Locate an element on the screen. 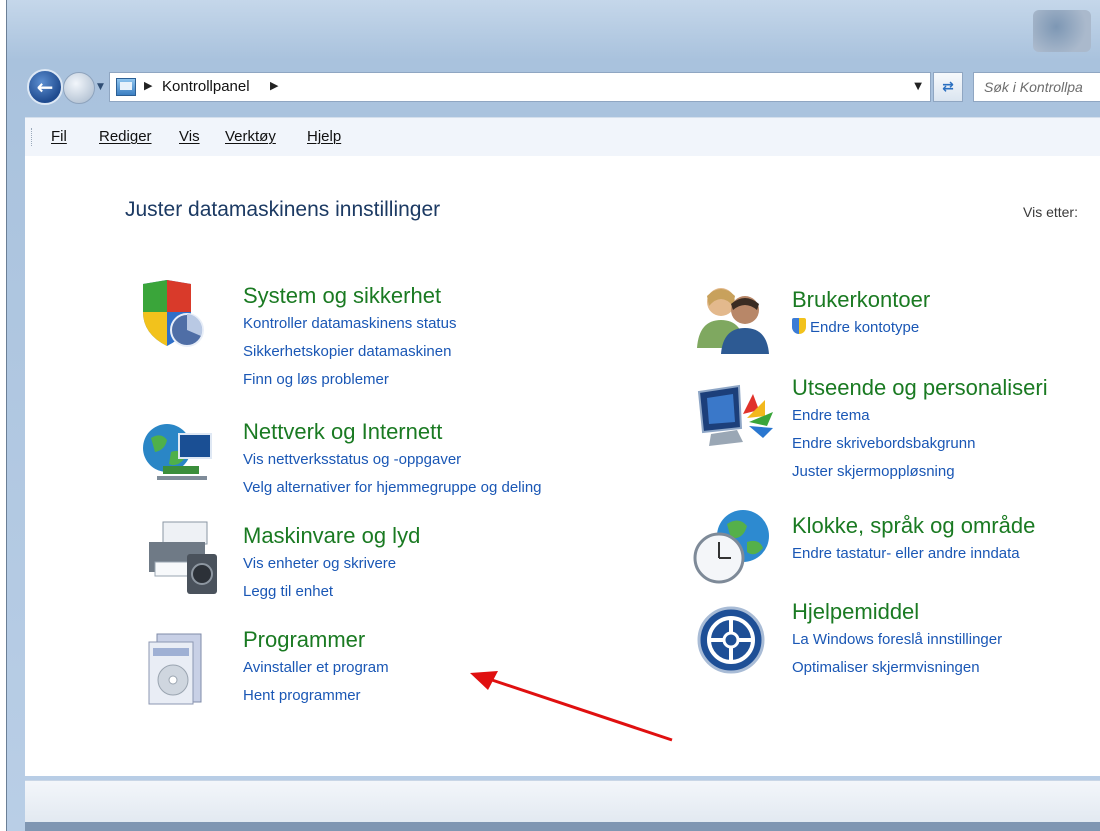 The image size is (1100, 831). annotation-arrow is located at coordinates (571, 706).